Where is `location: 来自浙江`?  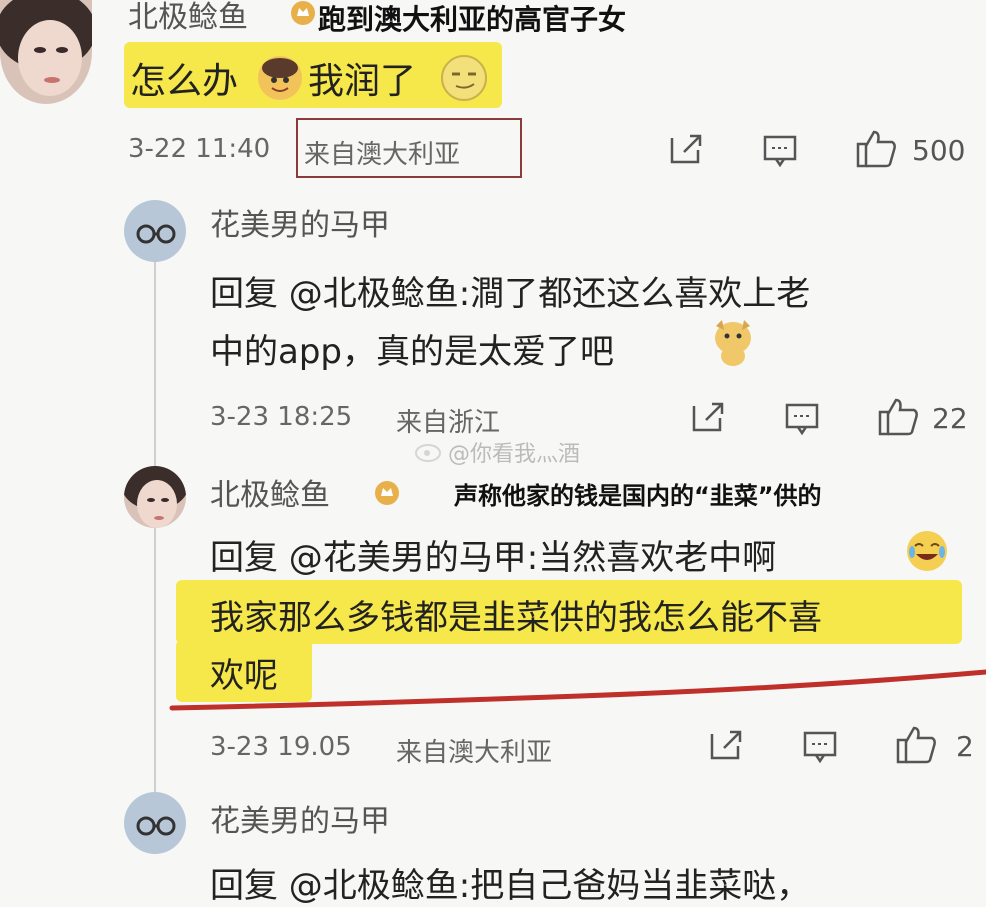 location: 来自浙江 is located at coordinates (448, 423).